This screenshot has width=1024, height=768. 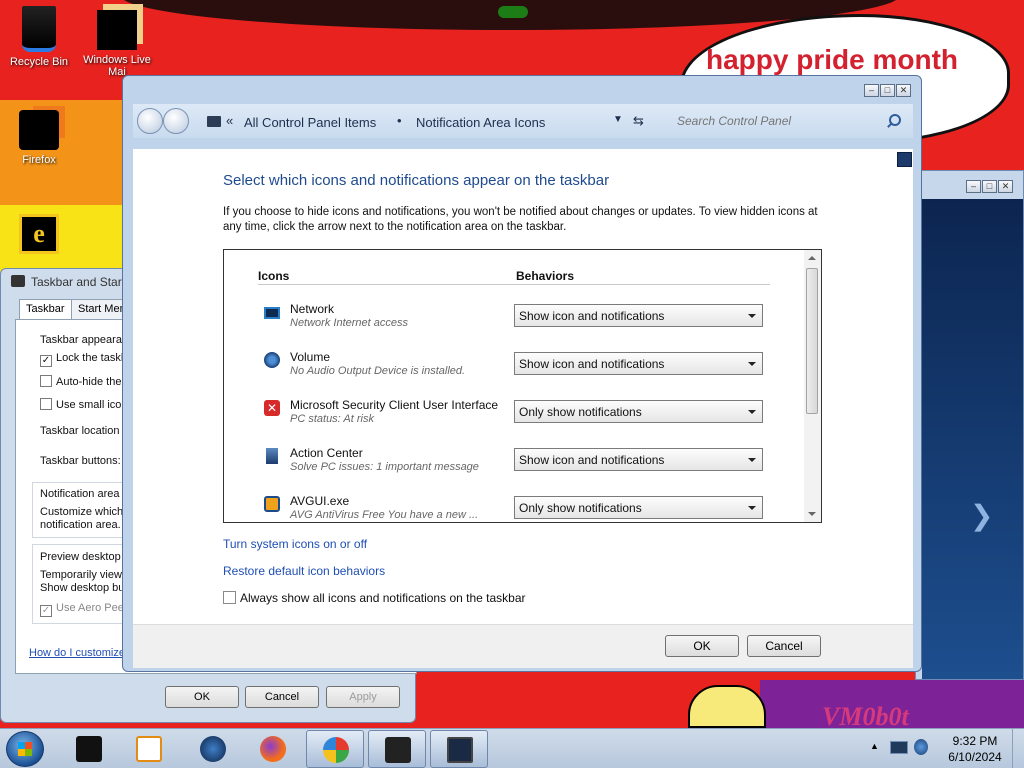 What do you see at coordinates (1018, 748) in the screenshot?
I see `show-desktop-button` at bounding box center [1018, 748].